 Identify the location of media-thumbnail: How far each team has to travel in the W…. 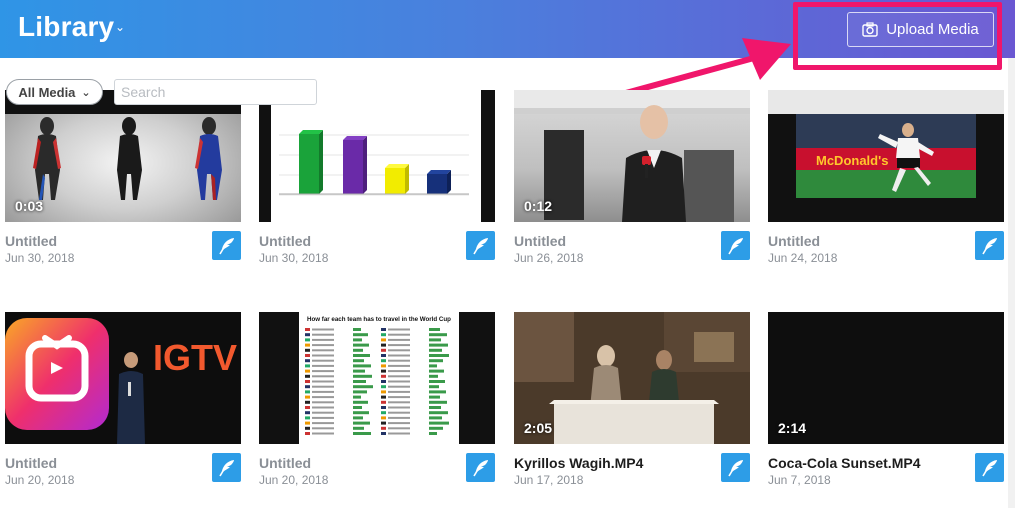
(377, 378).